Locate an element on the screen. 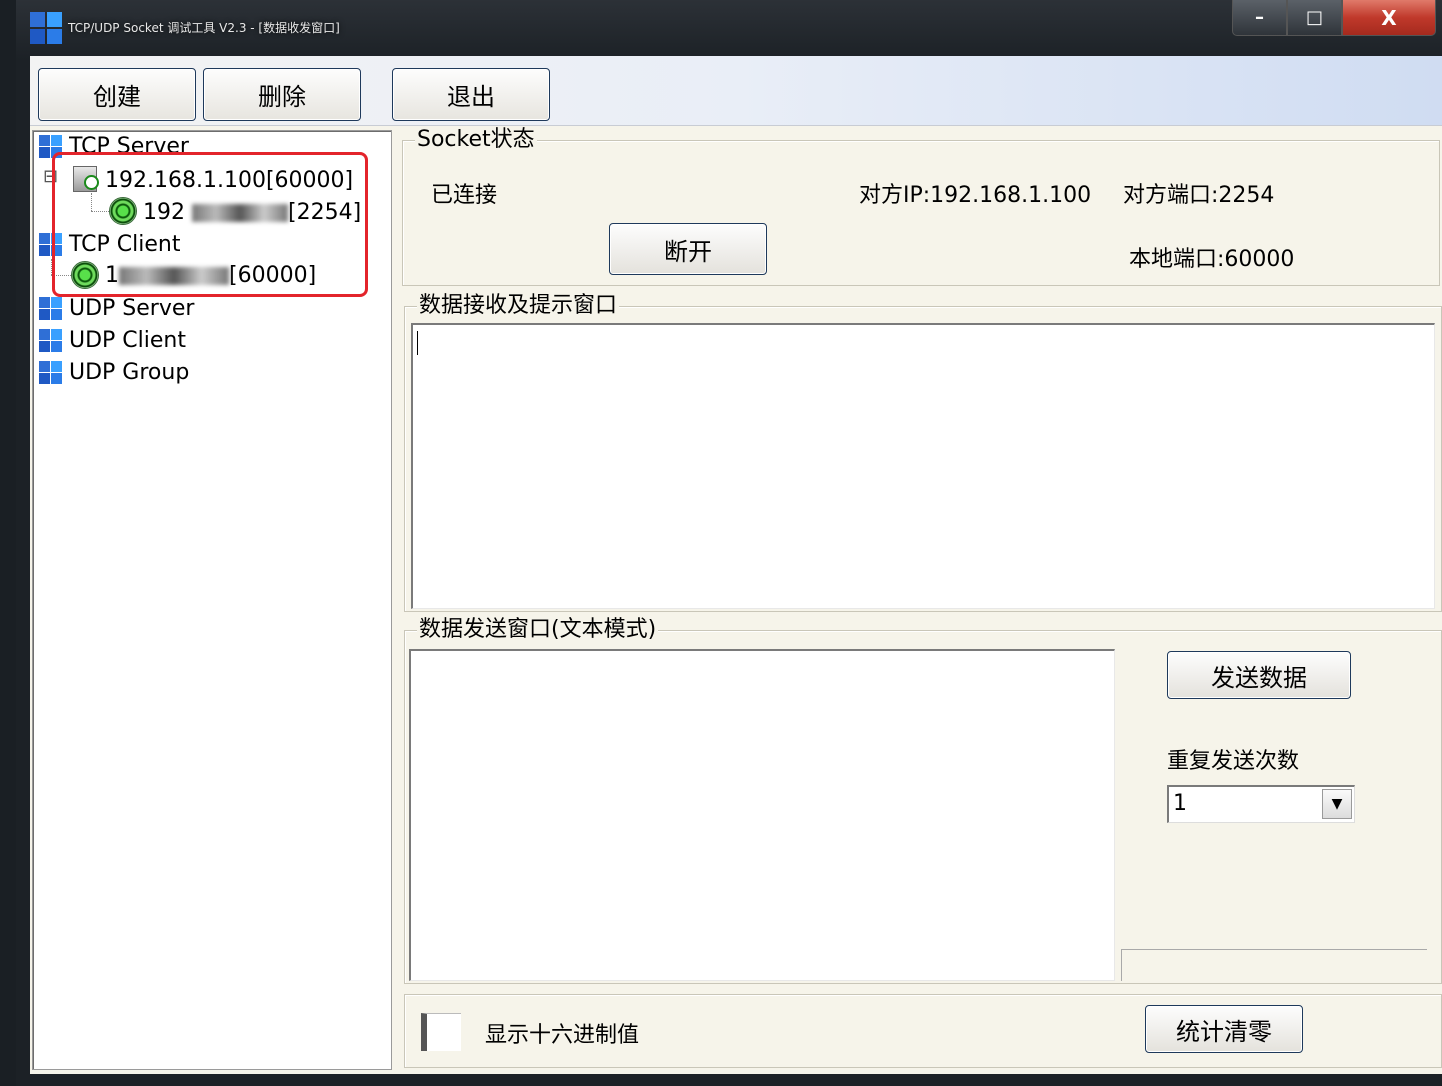 The width and height of the screenshot is (1442, 1086). send-title: 数据发送窗口(文本模式) is located at coordinates (538, 629).